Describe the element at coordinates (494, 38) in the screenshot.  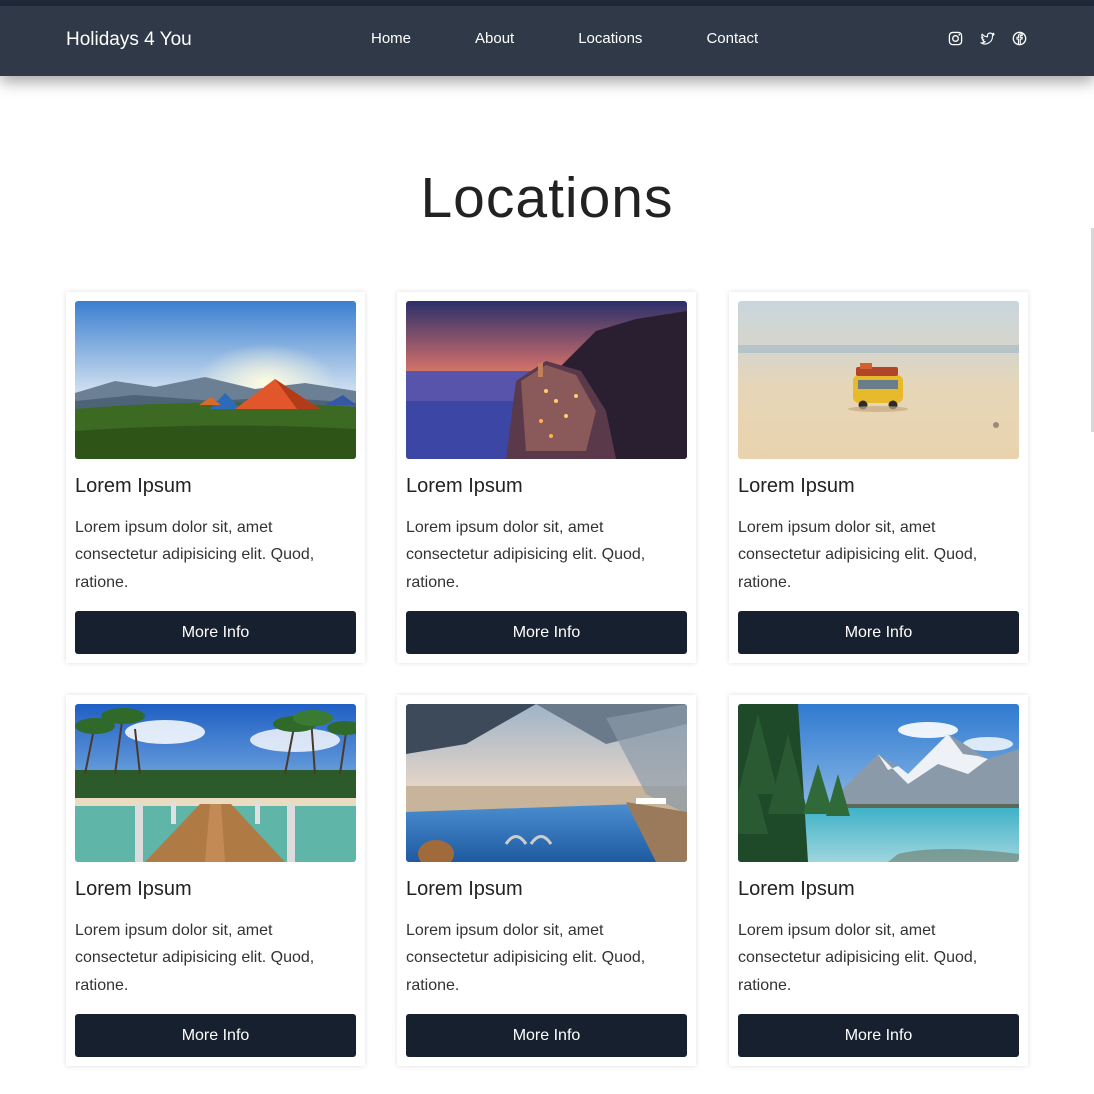
I see `nav-link-about: About` at that location.